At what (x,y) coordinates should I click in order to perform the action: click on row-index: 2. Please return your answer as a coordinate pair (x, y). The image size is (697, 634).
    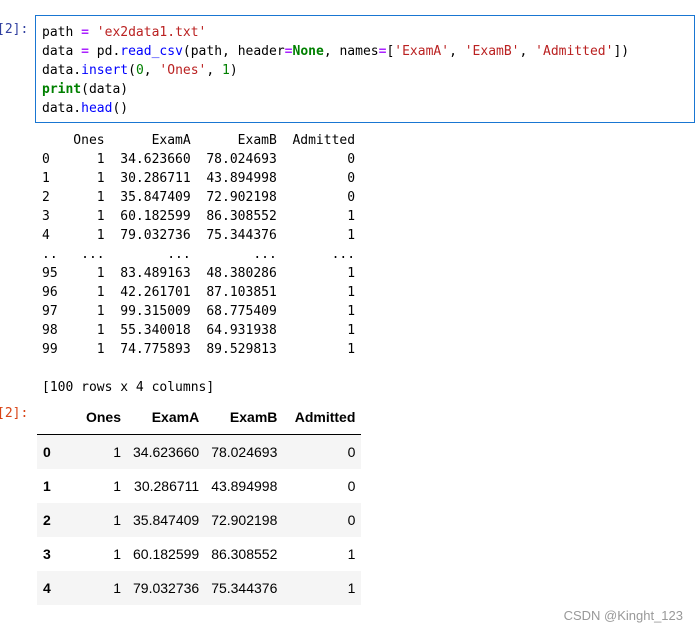
    Looking at the image, I should click on (47, 520).